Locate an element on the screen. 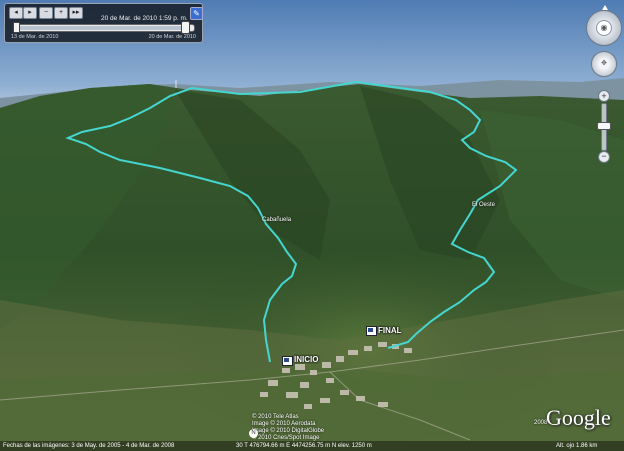 The image size is (624, 451). inicio-label: INICIO is located at coordinates (306, 359).